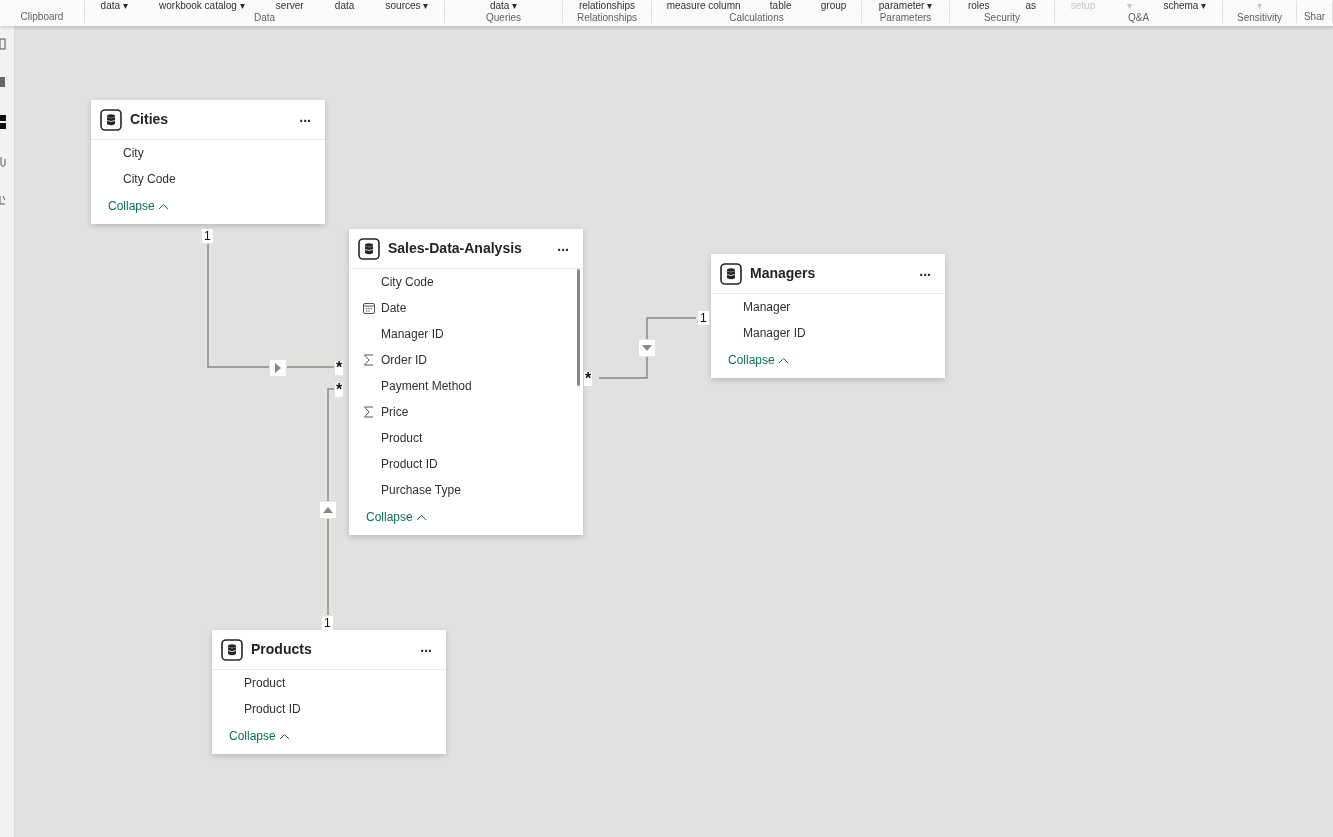 The height and width of the screenshot is (837, 1333). What do you see at coordinates (905, 18) in the screenshot?
I see `ribbon-group-label: Parameters` at bounding box center [905, 18].